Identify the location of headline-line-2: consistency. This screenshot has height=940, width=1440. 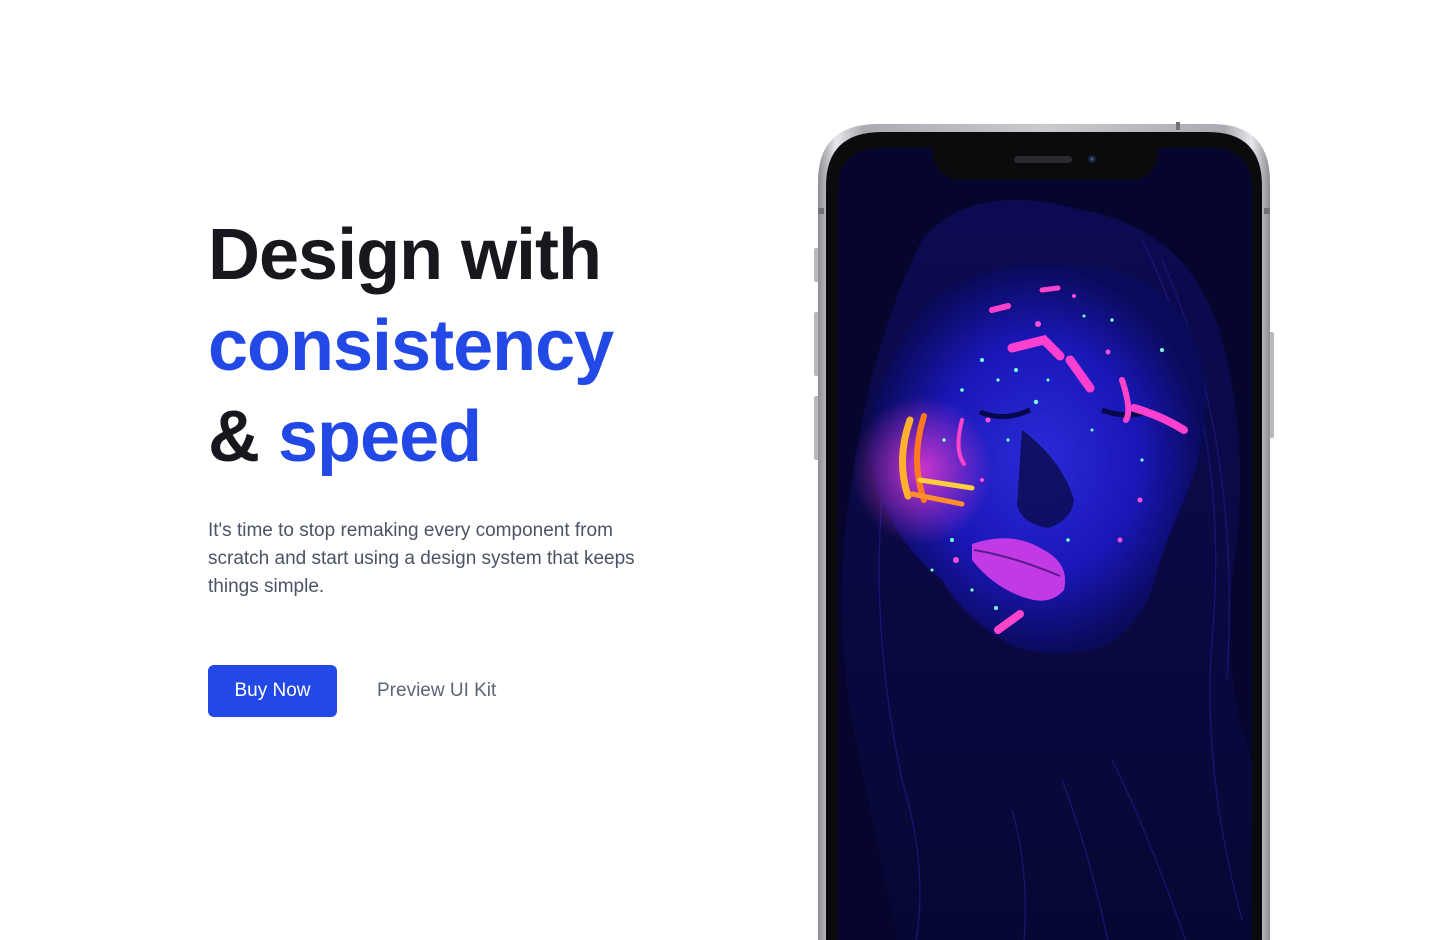
(411, 346).